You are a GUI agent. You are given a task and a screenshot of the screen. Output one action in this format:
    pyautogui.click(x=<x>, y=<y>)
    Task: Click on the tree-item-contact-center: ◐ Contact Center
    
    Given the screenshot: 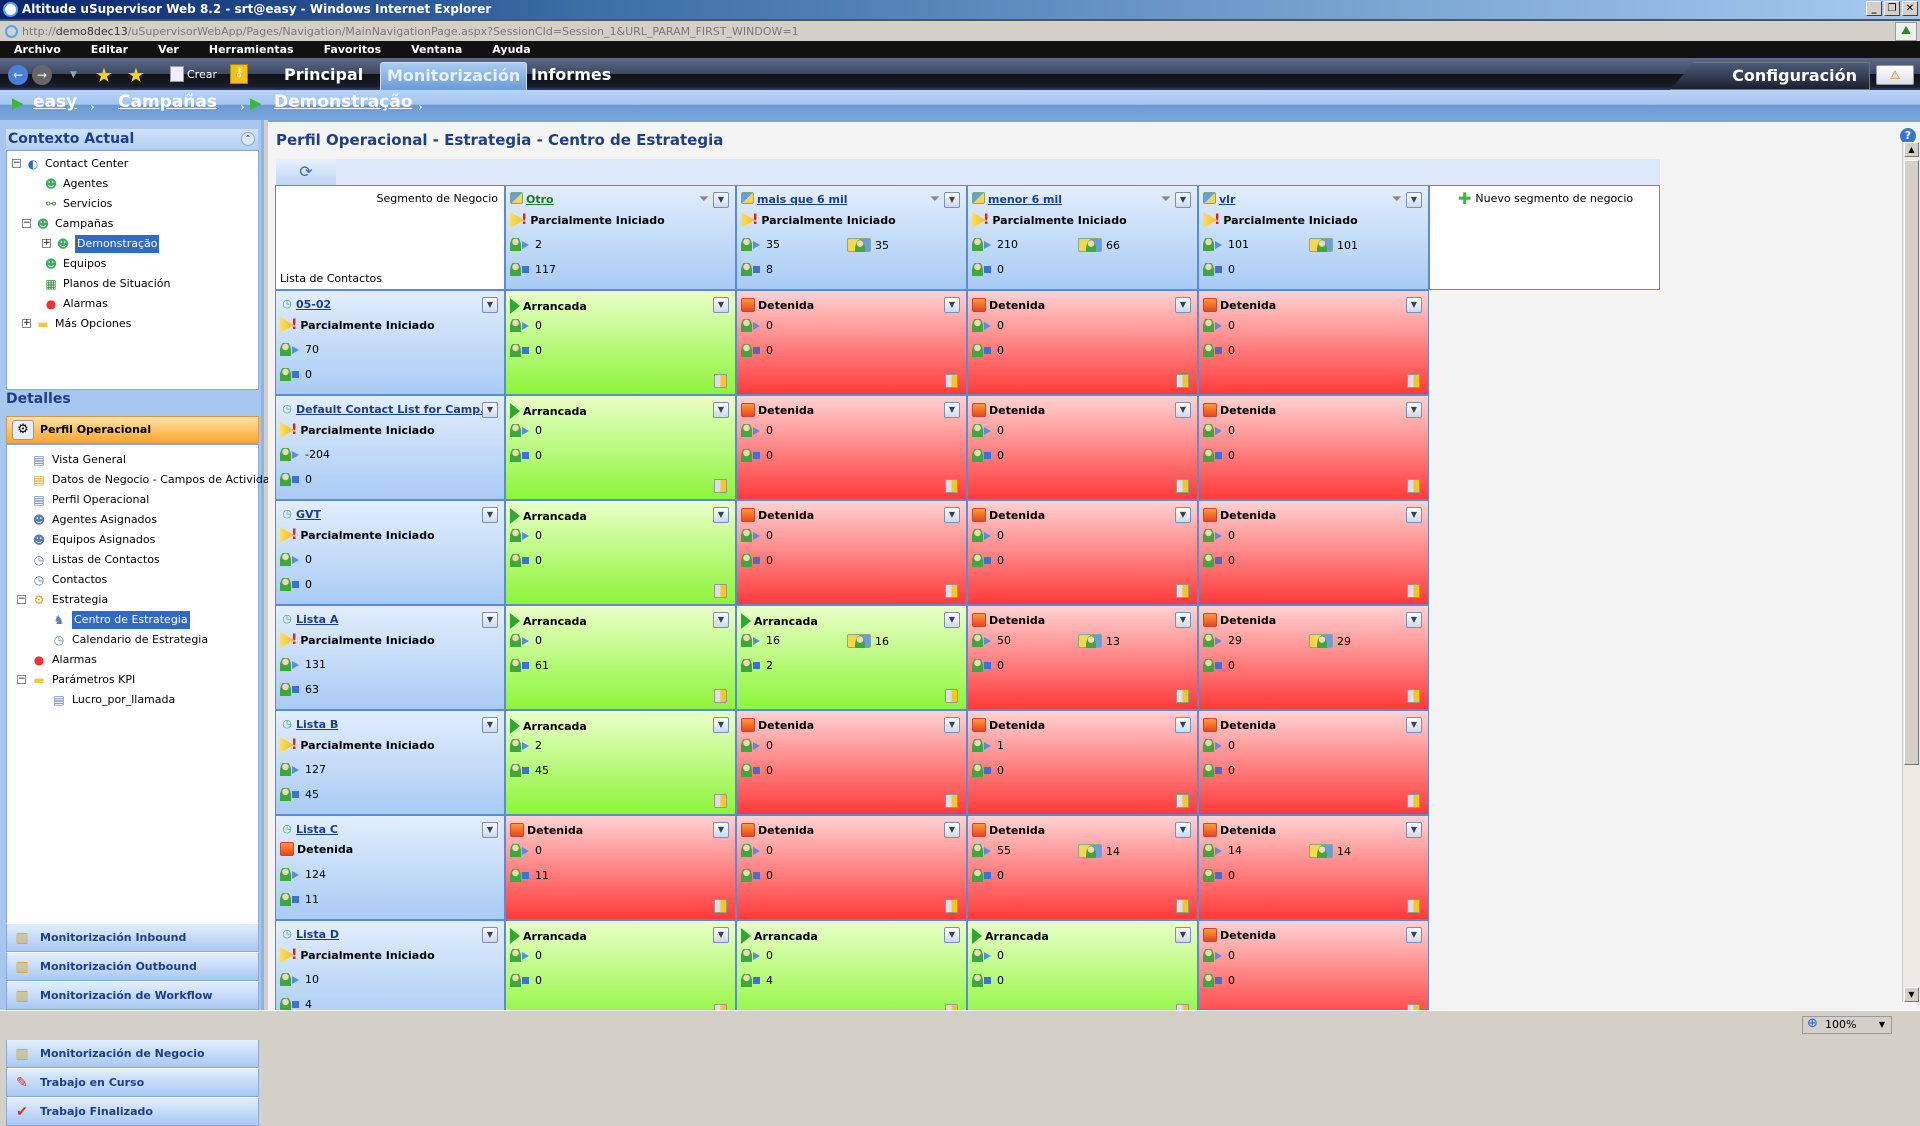 What is the action you would take?
    pyautogui.click(x=77, y=164)
    